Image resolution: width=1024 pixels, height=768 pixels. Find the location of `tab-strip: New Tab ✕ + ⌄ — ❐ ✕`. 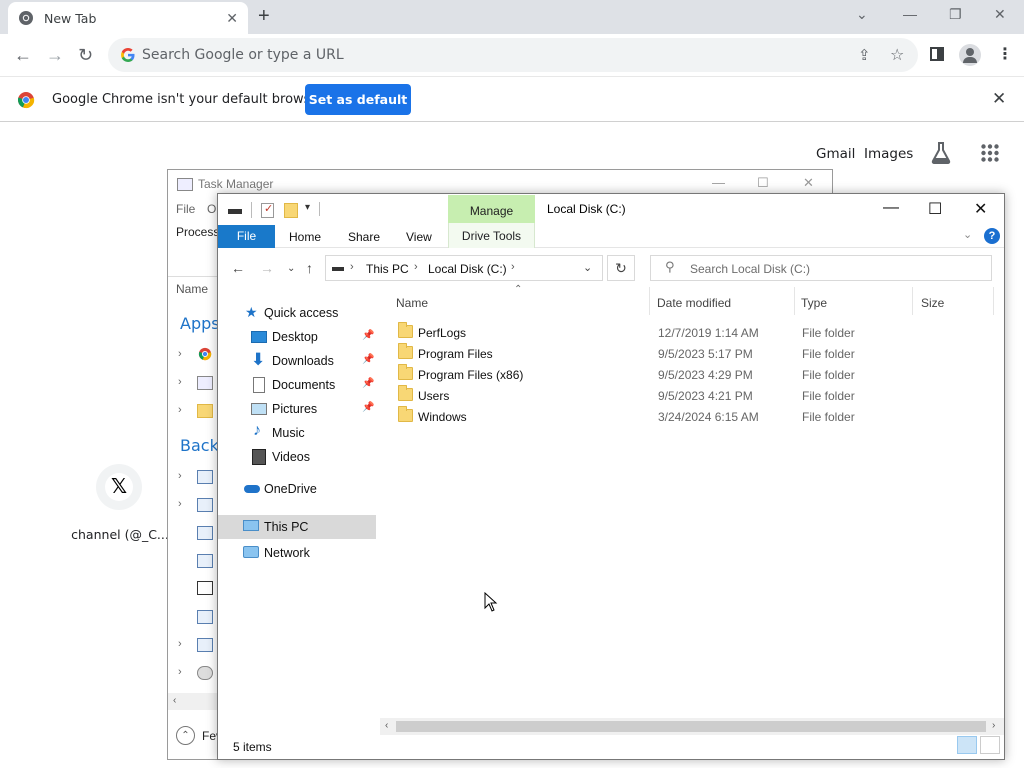

tab-strip: New Tab ✕ + ⌄ — ❐ ✕ is located at coordinates (512, 17).